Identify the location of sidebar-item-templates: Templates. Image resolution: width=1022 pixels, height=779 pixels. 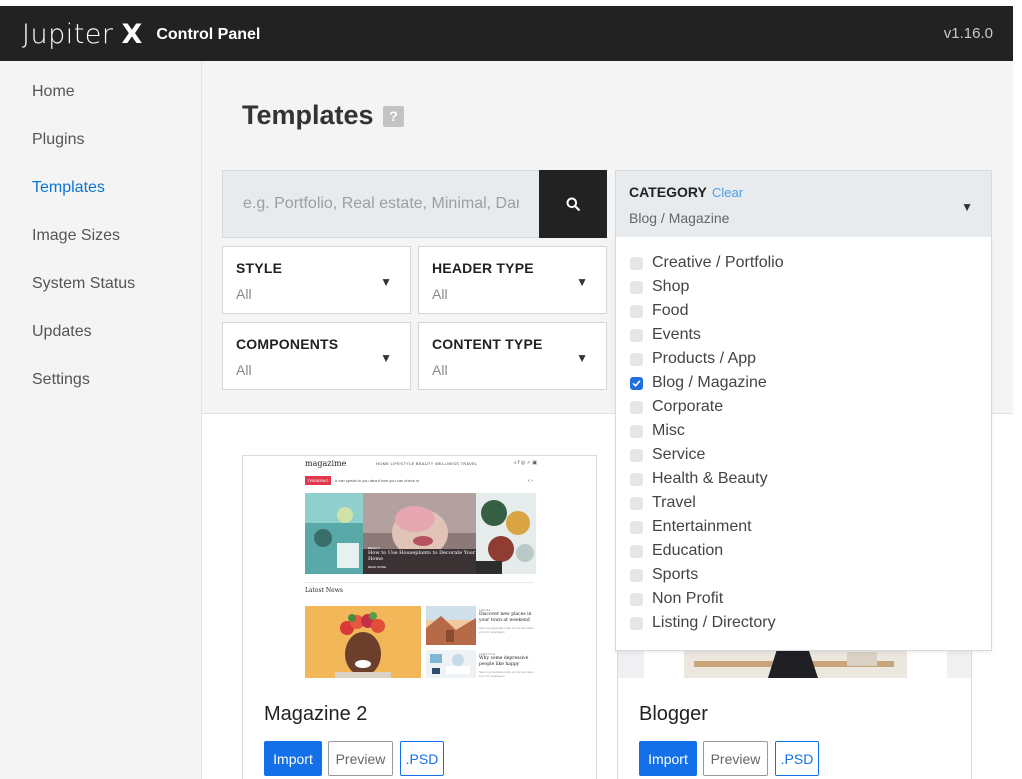
(68, 188).